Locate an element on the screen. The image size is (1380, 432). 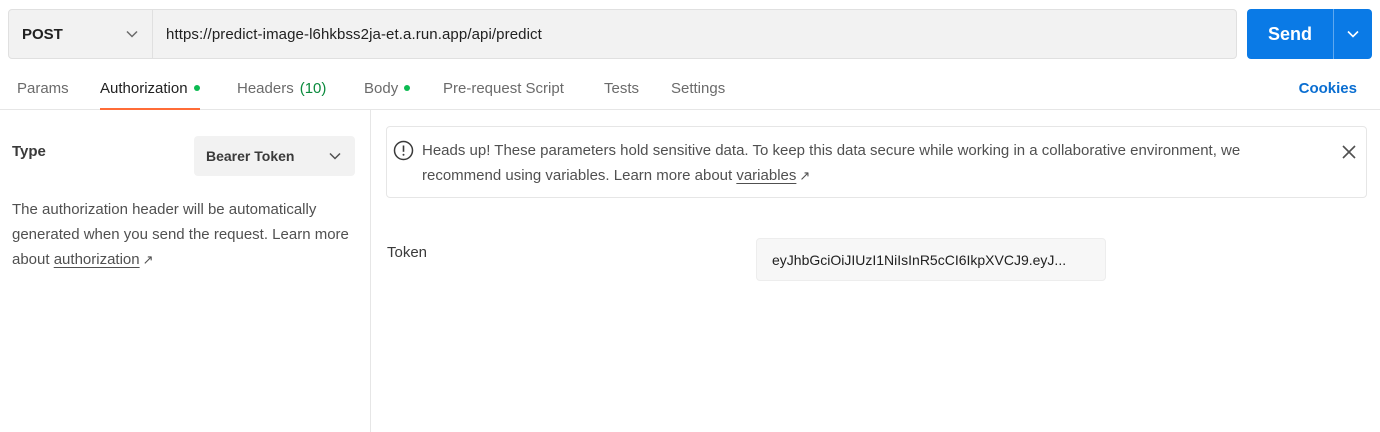
tab-pre-request-script: Pre-request Script is located at coordinates (503, 88).